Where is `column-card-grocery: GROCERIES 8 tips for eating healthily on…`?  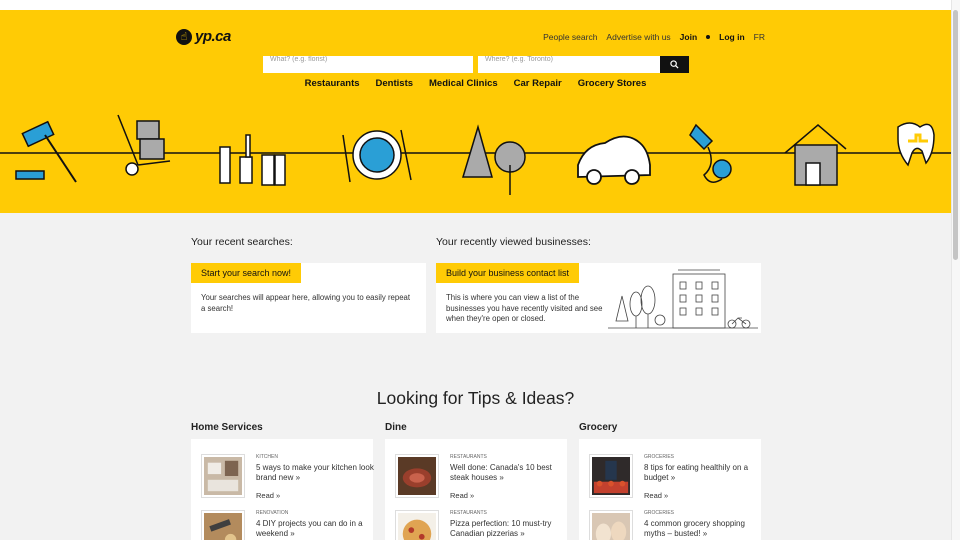 column-card-grocery: GROCERIES 8 tips for eating healthily on… is located at coordinates (670, 489).